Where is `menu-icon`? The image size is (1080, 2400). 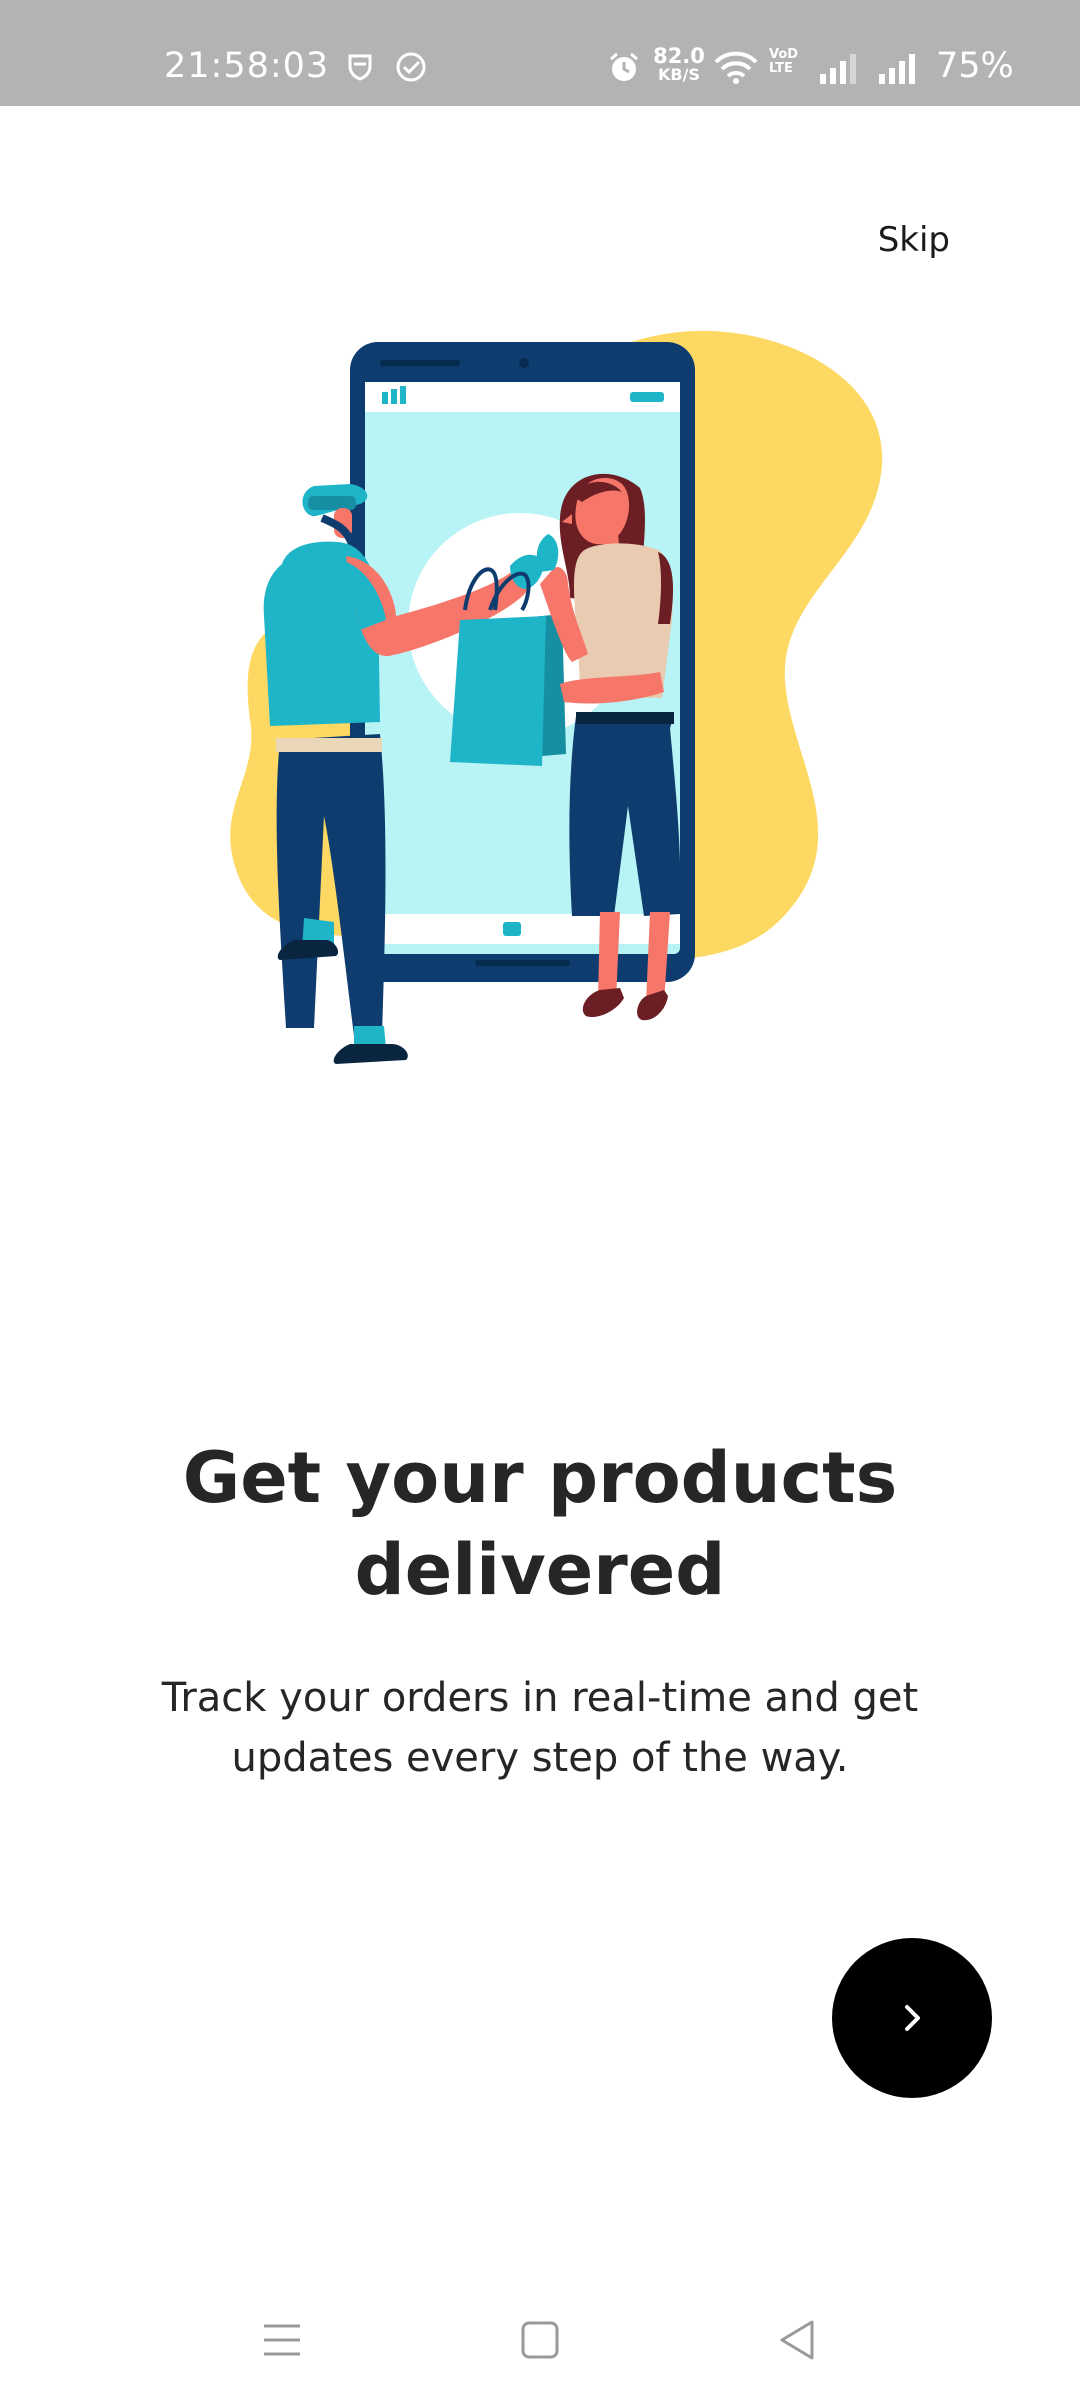
menu-icon is located at coordinates (282, 2340).